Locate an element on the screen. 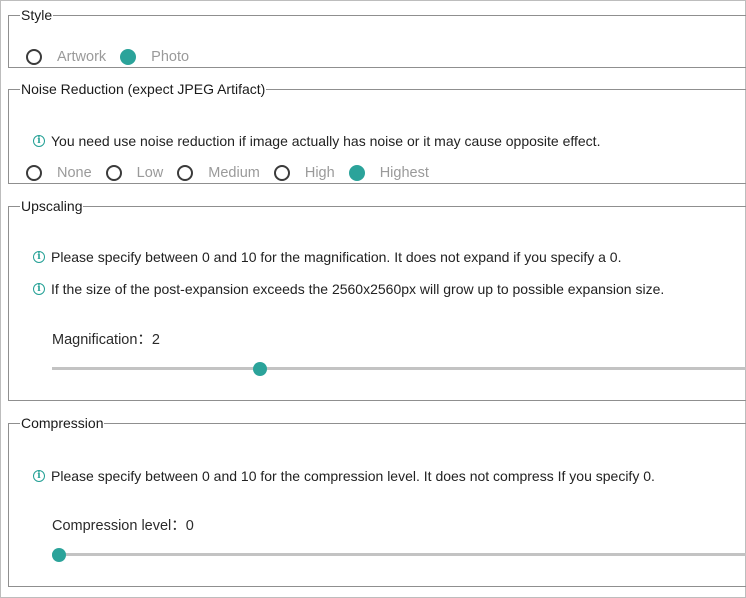  noise-radio-group: None Low Medium High Highest is located at coordinates (234, 173).